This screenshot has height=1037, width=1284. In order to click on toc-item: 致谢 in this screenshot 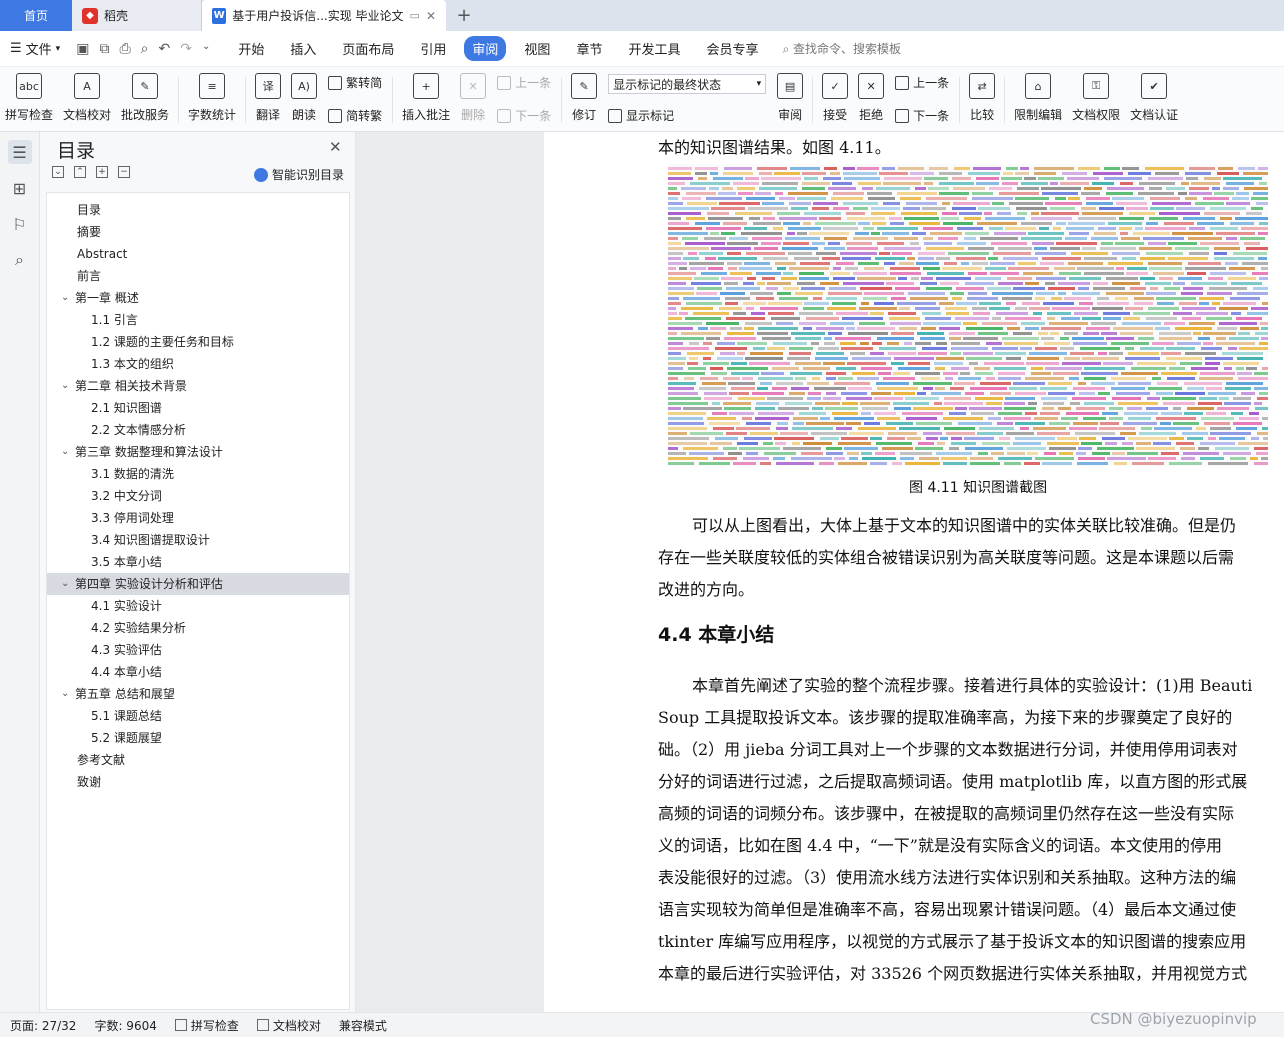, I will do `click(198, 782)`.